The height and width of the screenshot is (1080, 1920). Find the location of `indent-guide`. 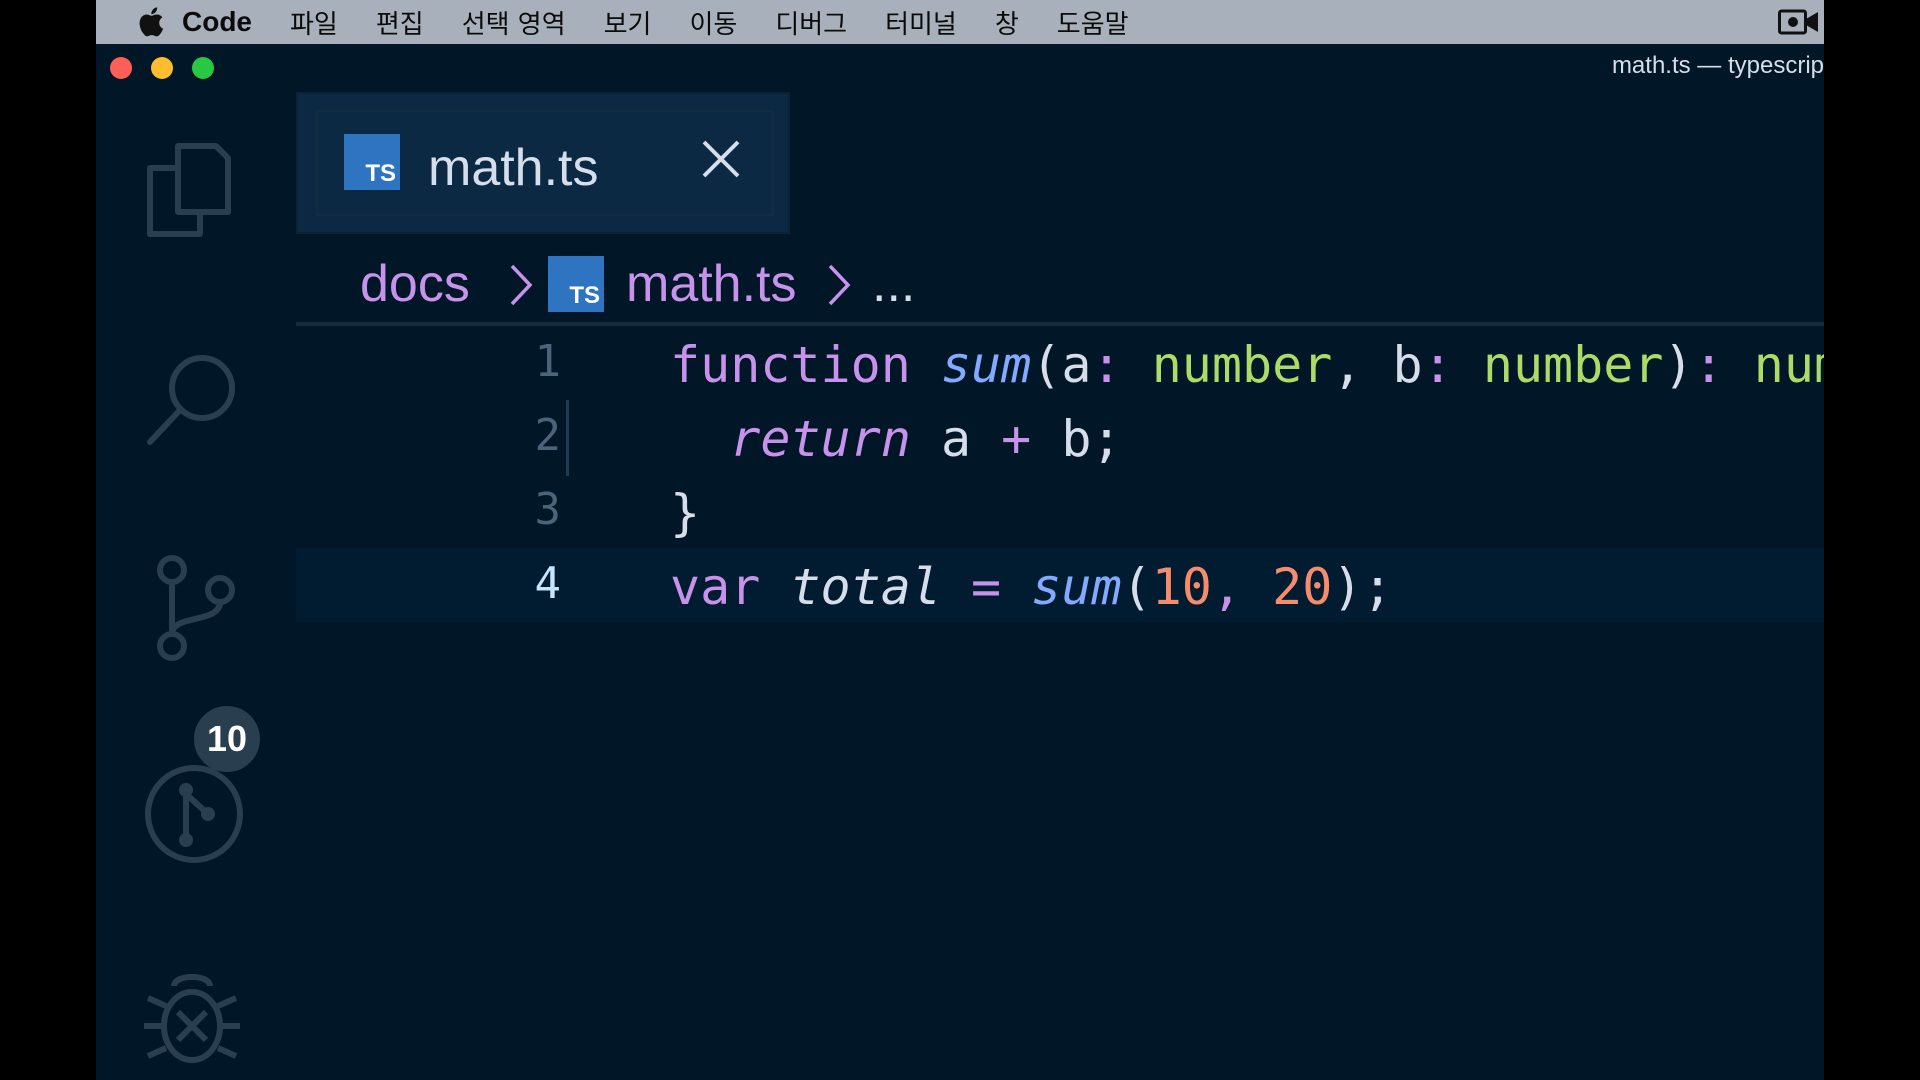

indent-guide is located at coordinates (567, 438).